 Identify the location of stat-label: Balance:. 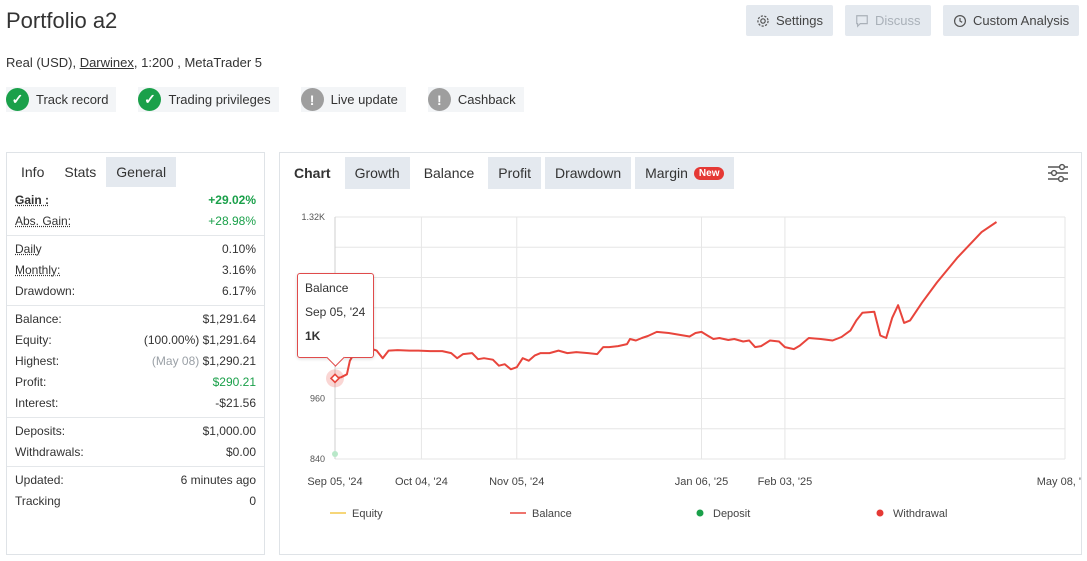
(38, 318).